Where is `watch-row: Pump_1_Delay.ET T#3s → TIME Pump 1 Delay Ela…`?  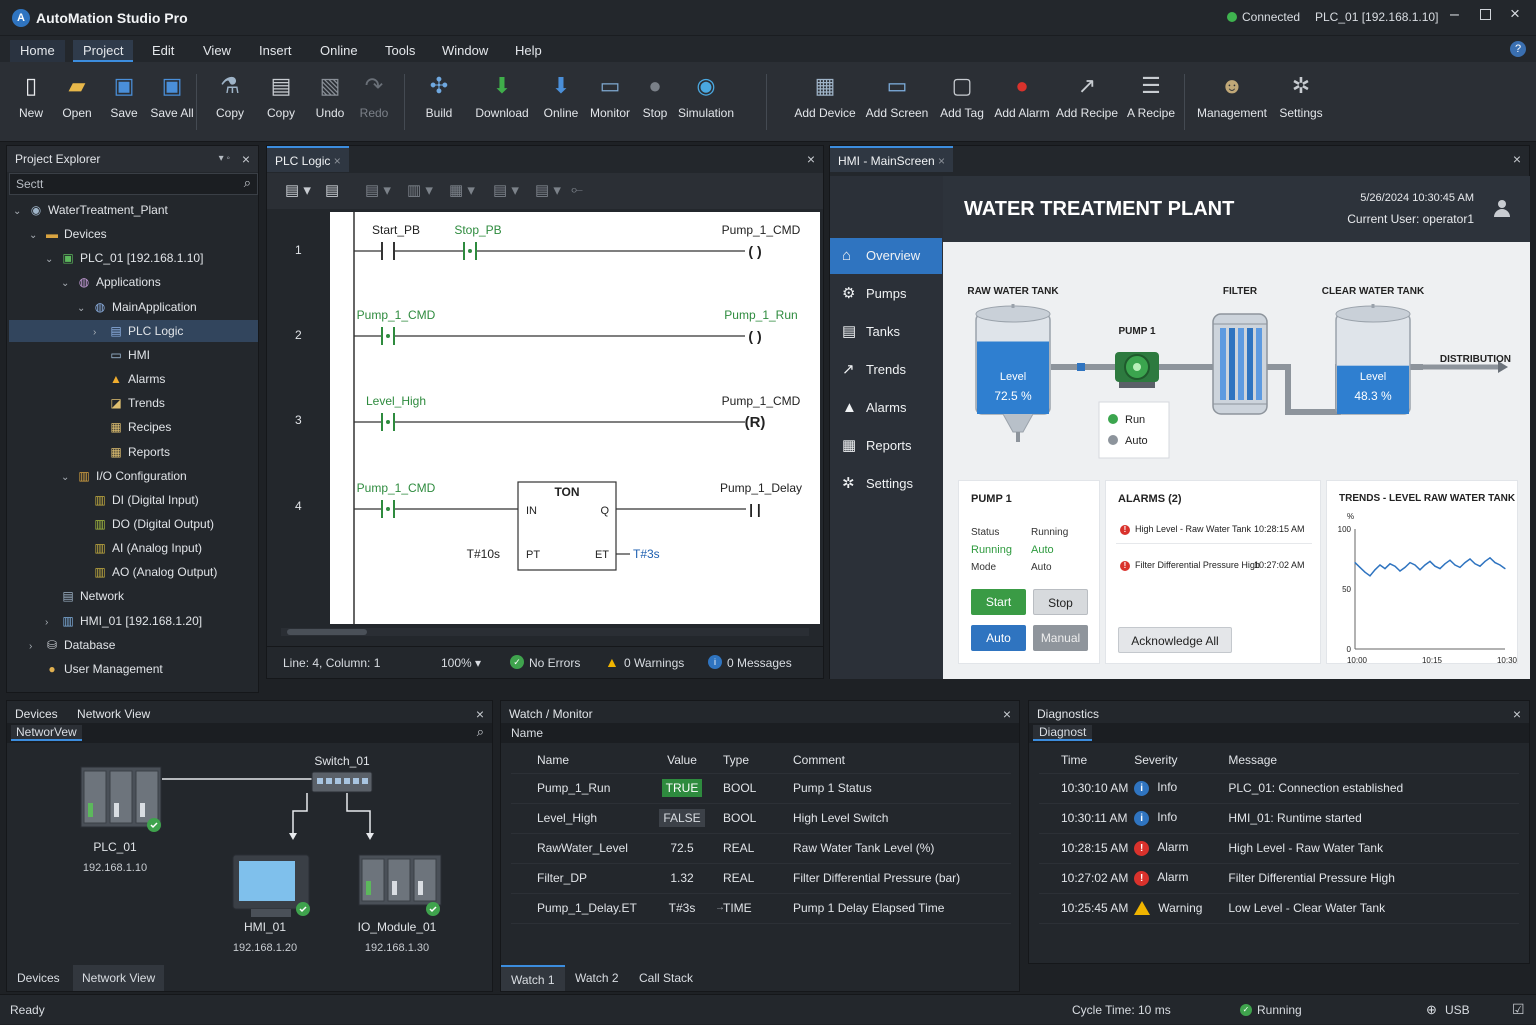 watch-row: Pump_1_Delay.ET T#3s → TIME Pump 1 Delay Ela… is located at coordinates (761, 908).